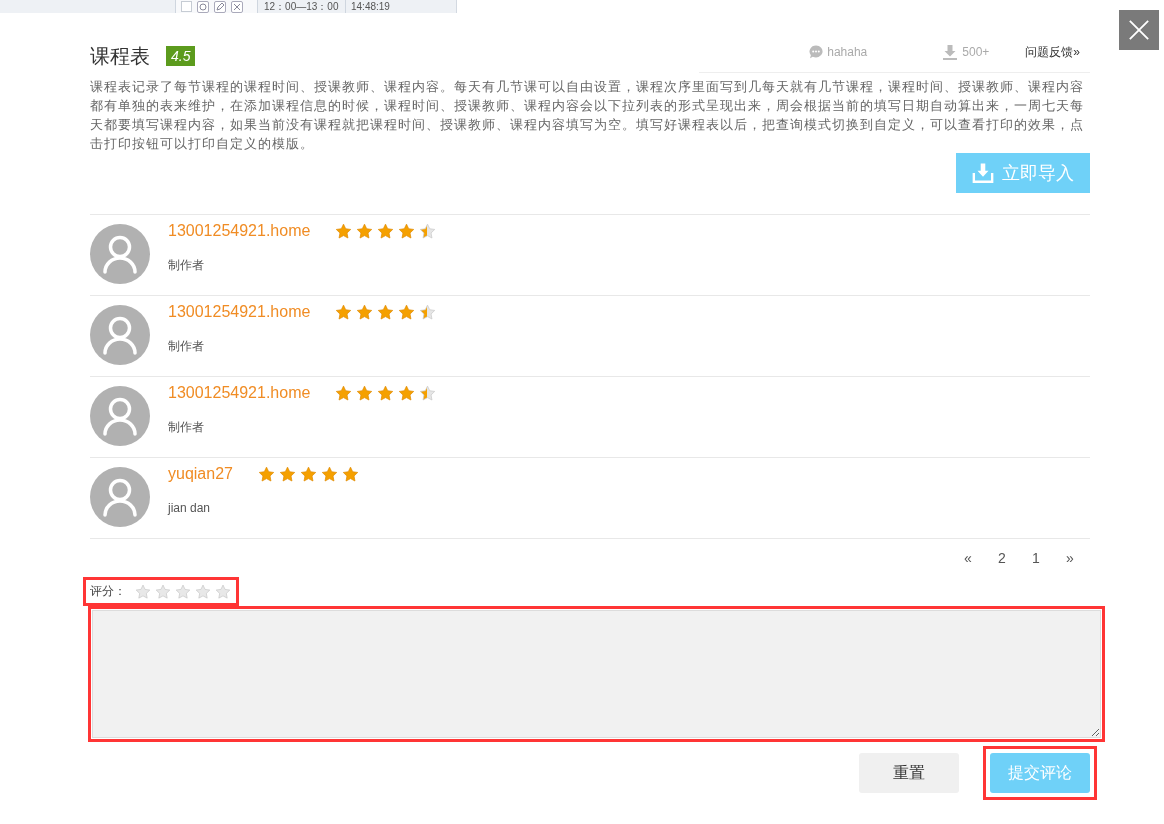 The image size is (1164, 824). I want to click on time-text: 14:48:19, so click(370, 6).